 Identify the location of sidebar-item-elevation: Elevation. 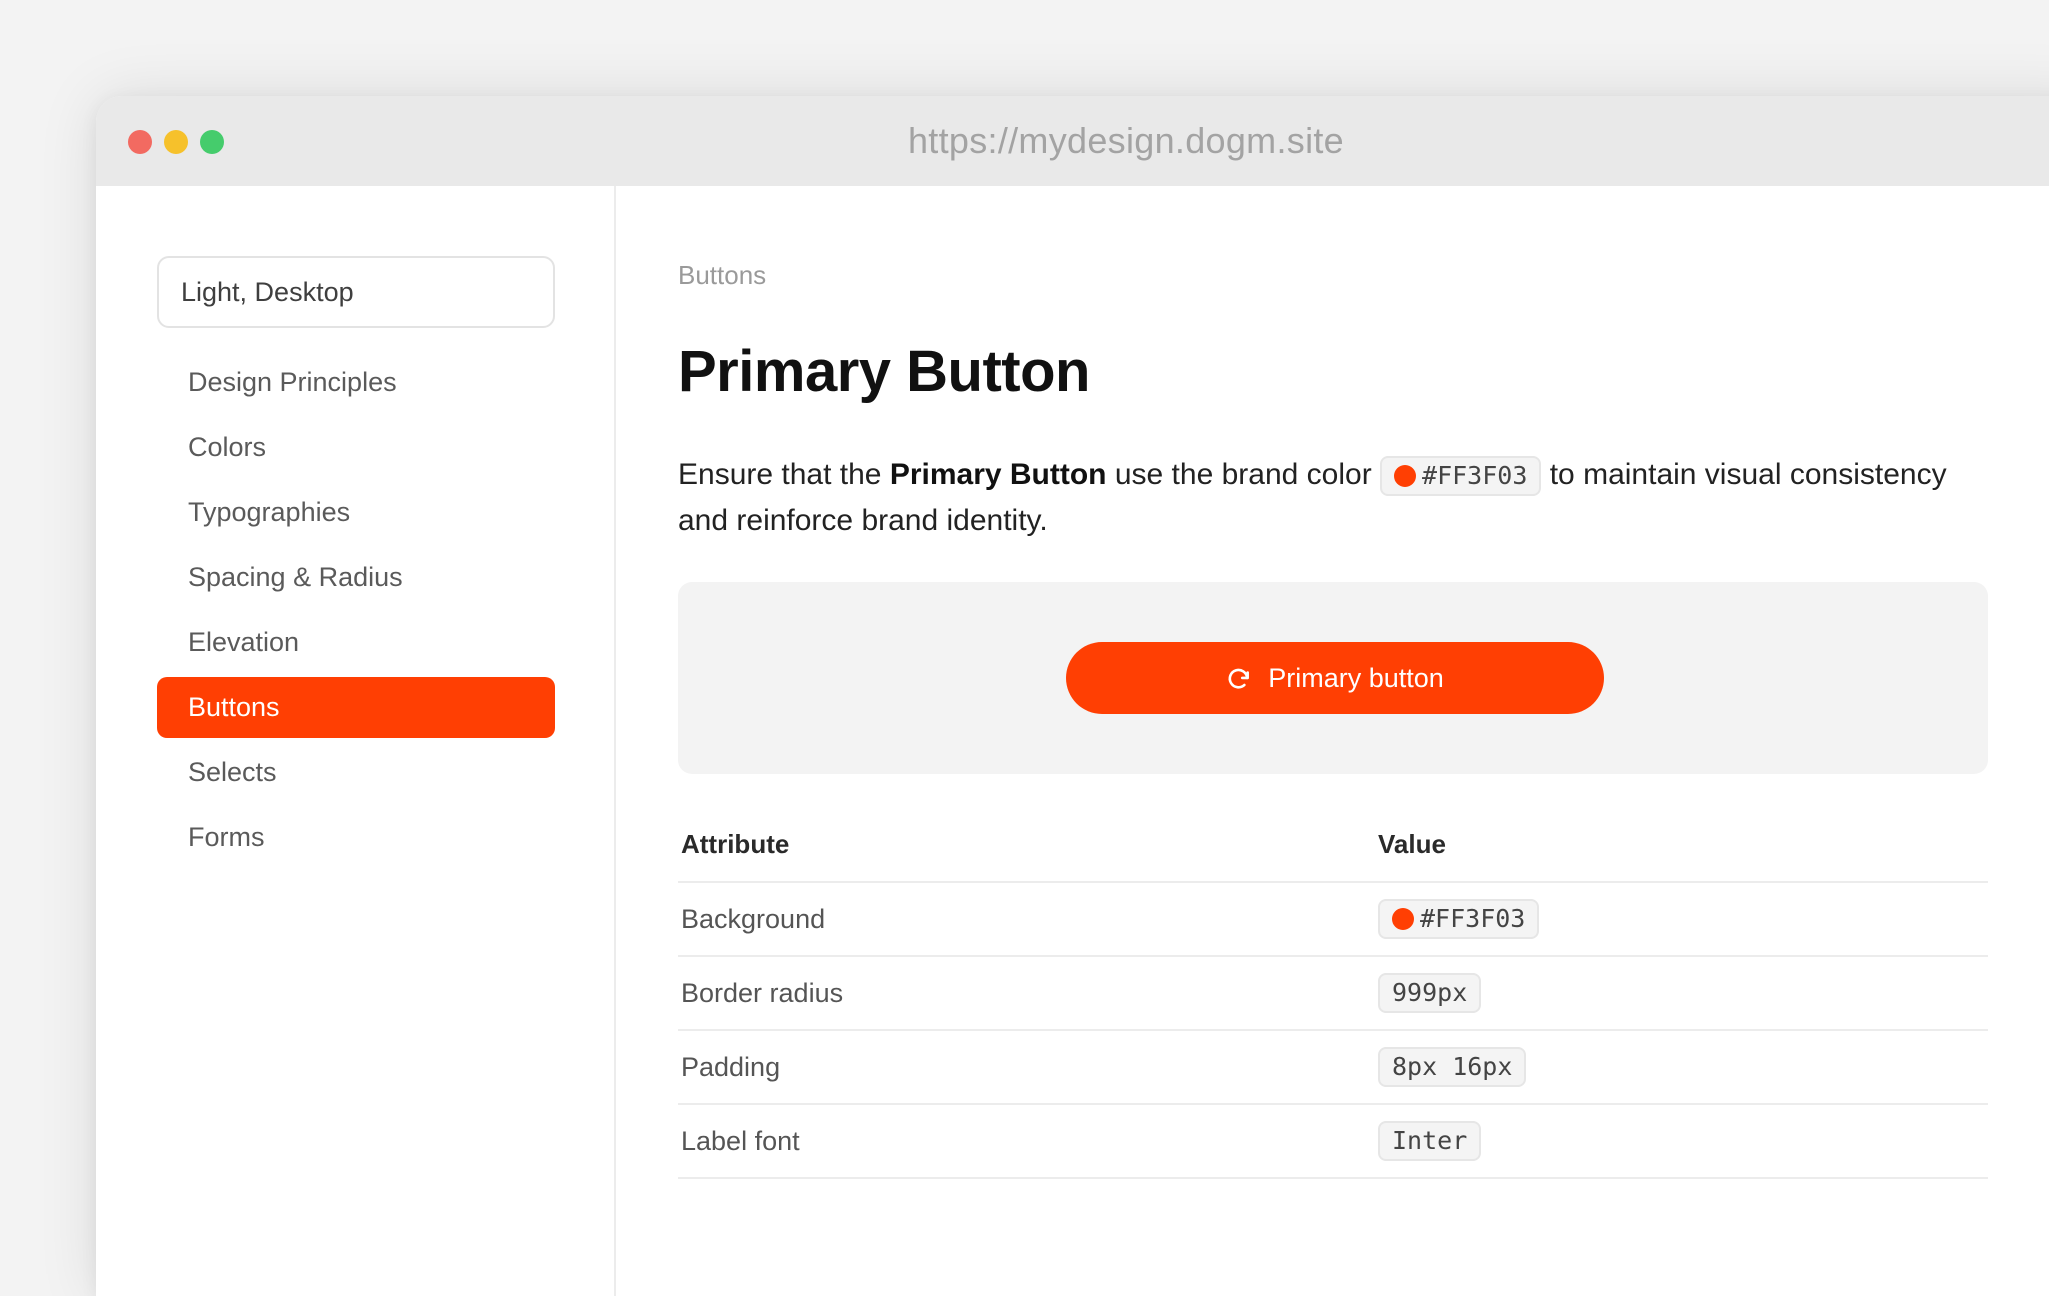
(356, 642).